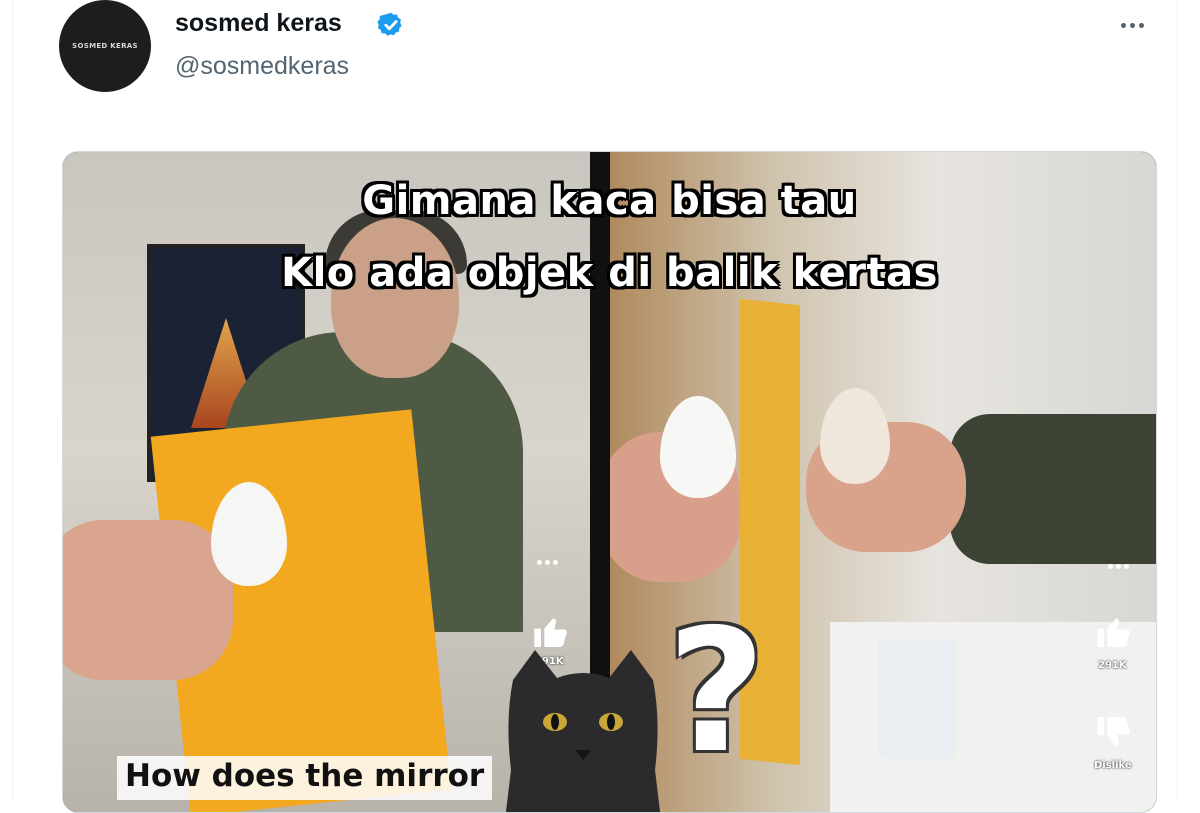 The width and height of the screenshot is (1200, 813). Describe the element at coordinates (148, 600) in the screenshot. I see `hand` at that location.